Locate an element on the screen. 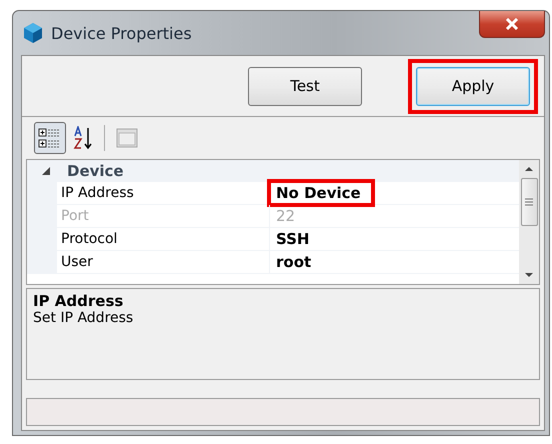 Image resolution: width=552 pixels, height=444 pixels. categorized-icon is located at coordinates (50, 138).